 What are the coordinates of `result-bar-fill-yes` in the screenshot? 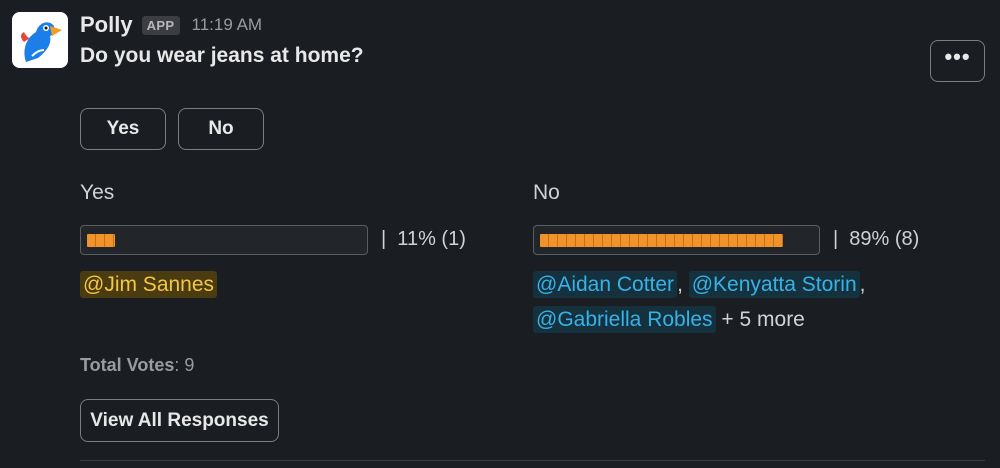 It's located at (101, 240).